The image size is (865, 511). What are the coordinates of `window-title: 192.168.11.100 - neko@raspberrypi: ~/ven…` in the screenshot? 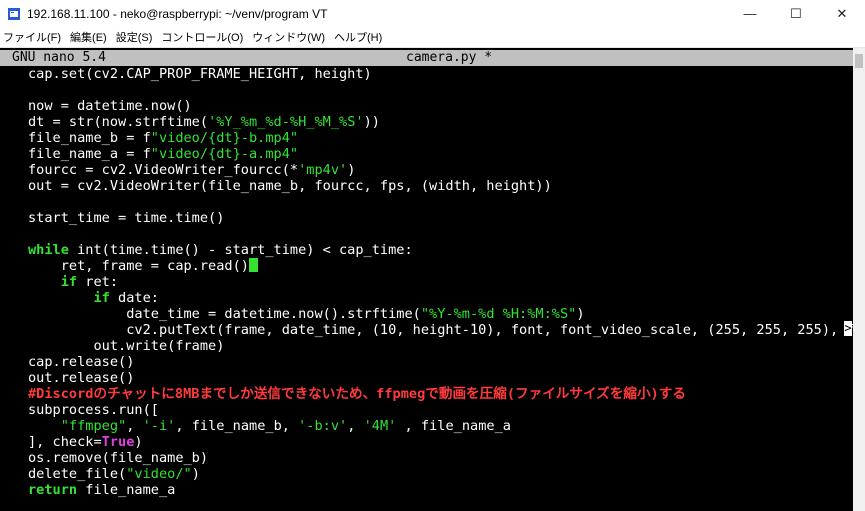 It's located at (177, 13).